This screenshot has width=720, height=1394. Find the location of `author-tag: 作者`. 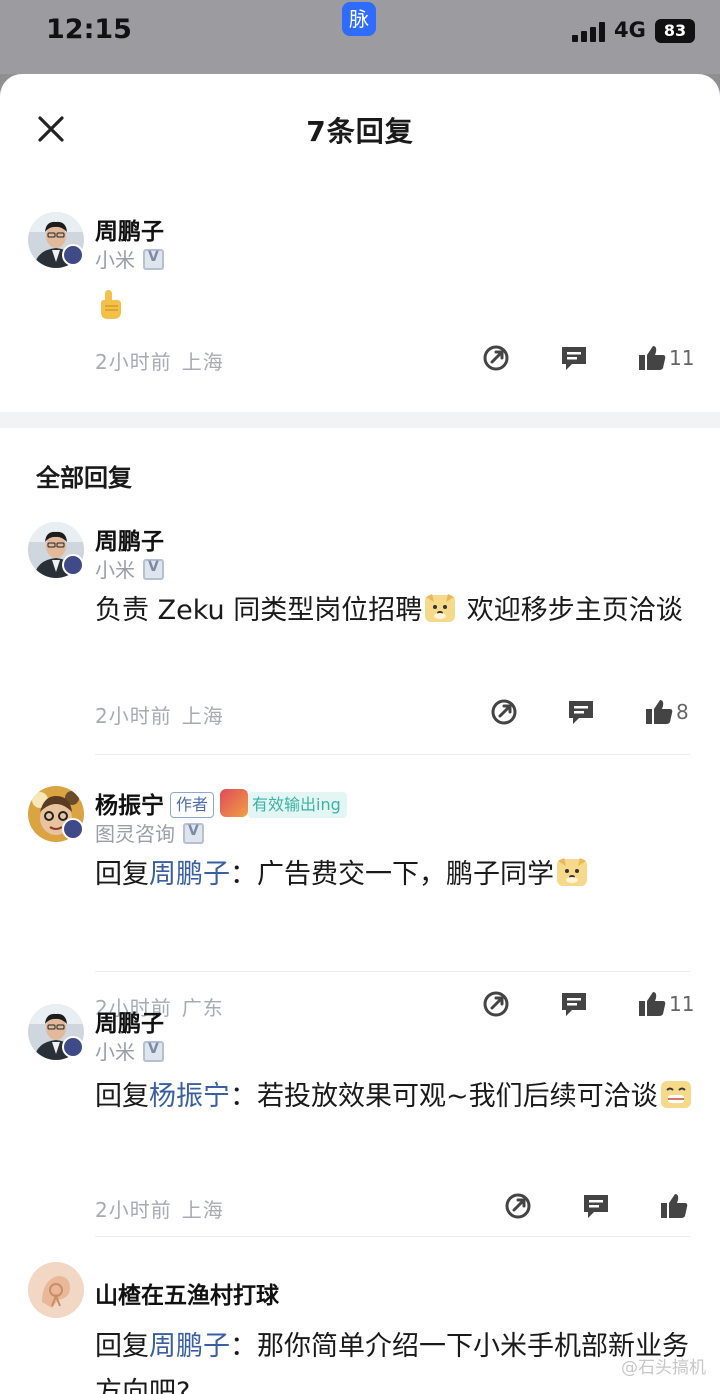

author-tag: 作者 is located at coordinates (192, 805).